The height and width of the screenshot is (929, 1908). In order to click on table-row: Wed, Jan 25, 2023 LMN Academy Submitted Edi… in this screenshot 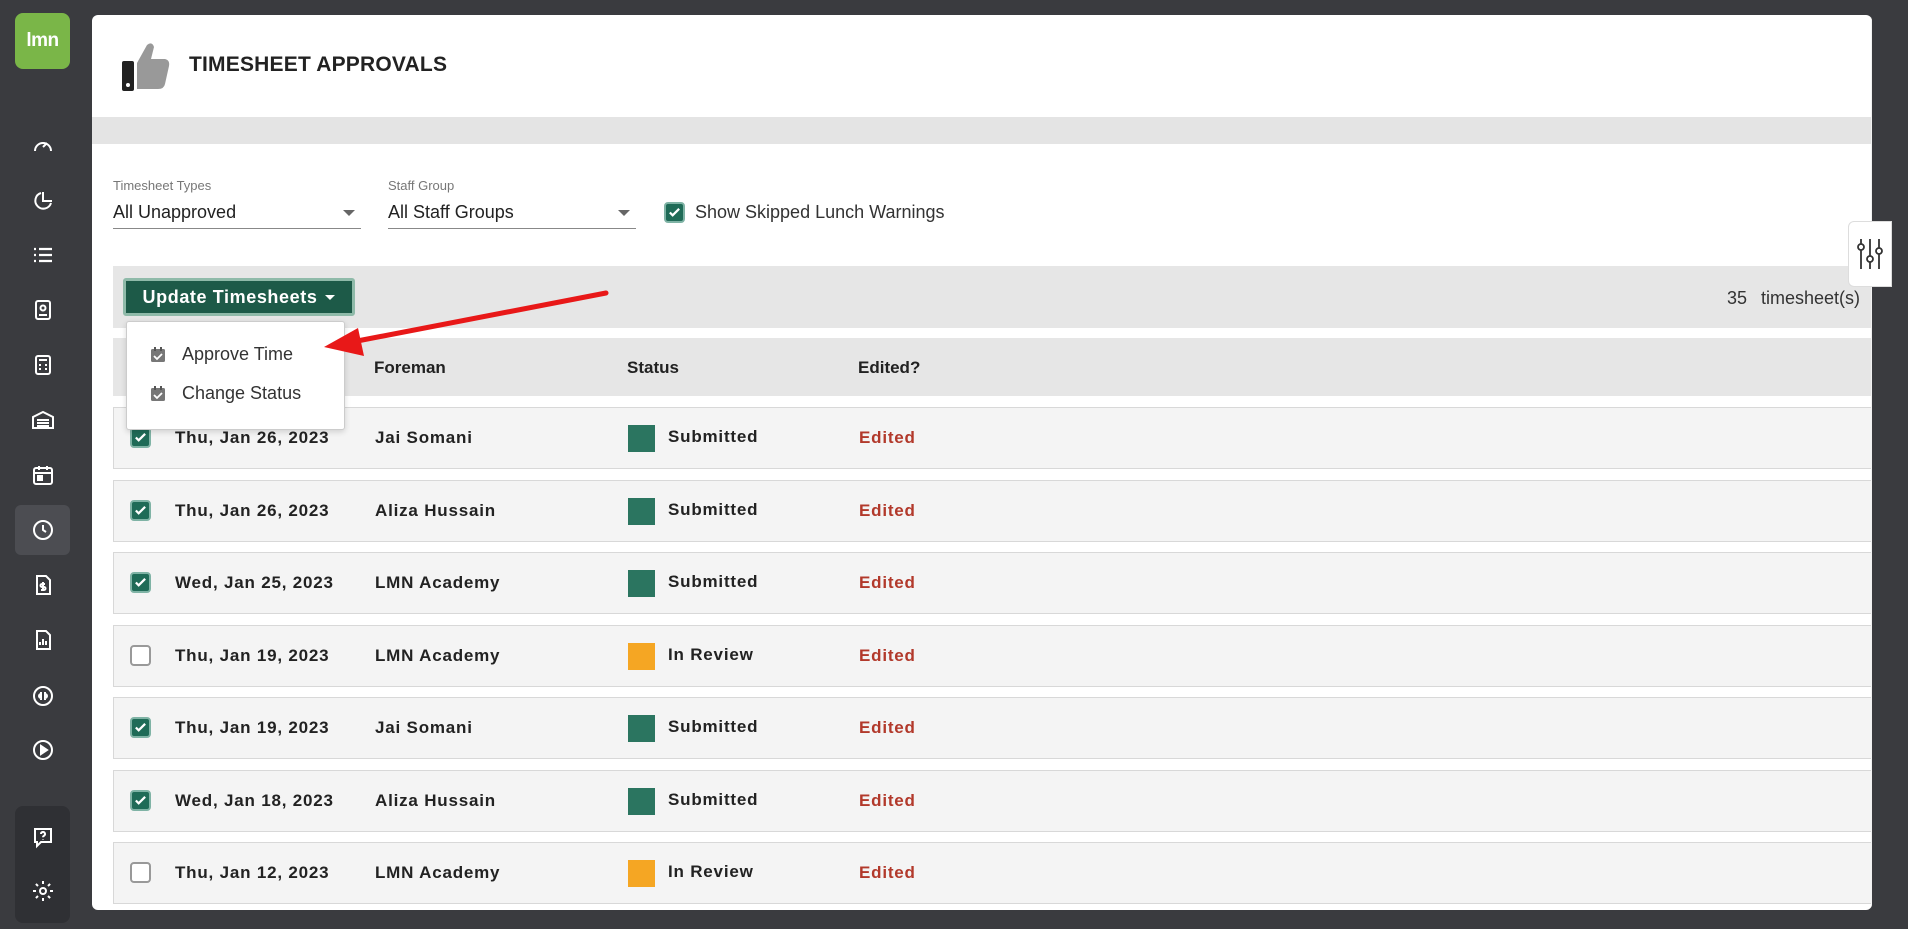, I will do `click(992, 583)`.